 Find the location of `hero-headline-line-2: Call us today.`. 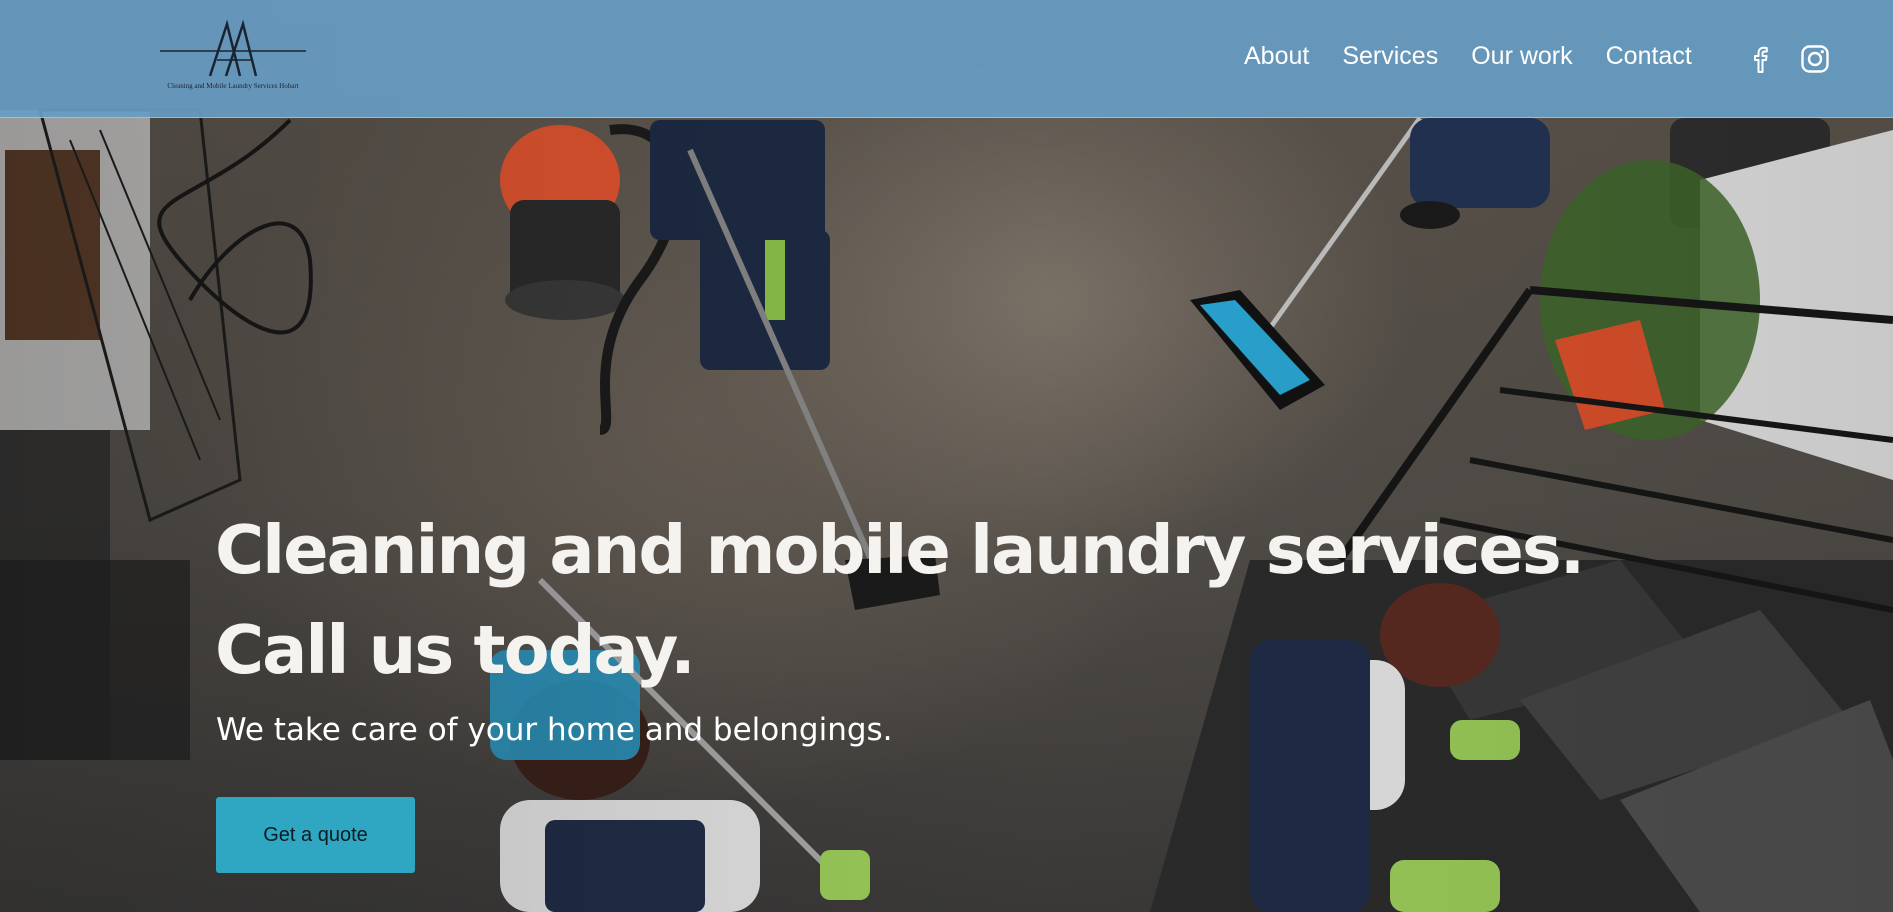

hero-headline-line-2: Call us today. is located at coordinates (455, 650).